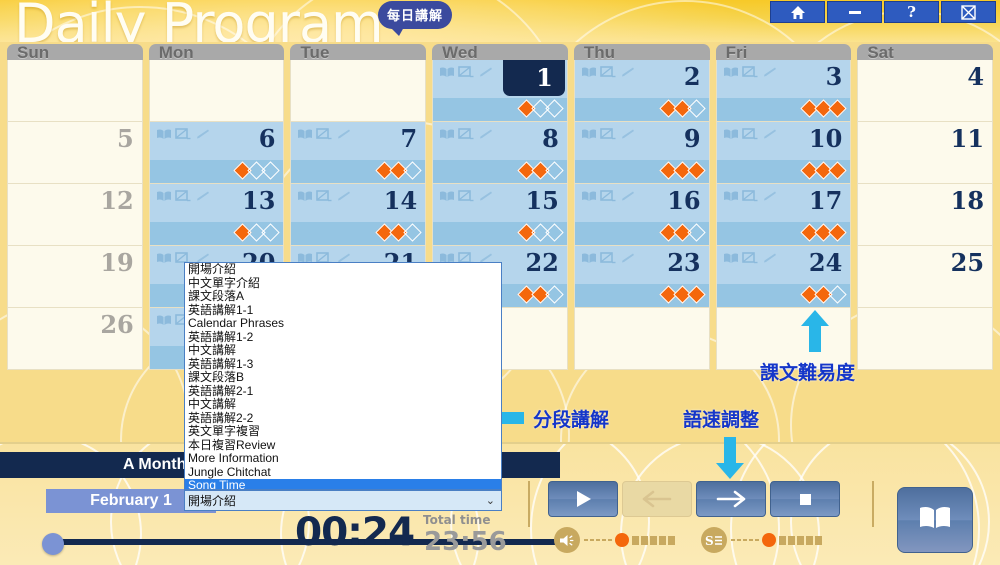  Describe the element at coordinates (343, 270) in the screenshot. I see `dropdown-item: 開場介紹` at that location.